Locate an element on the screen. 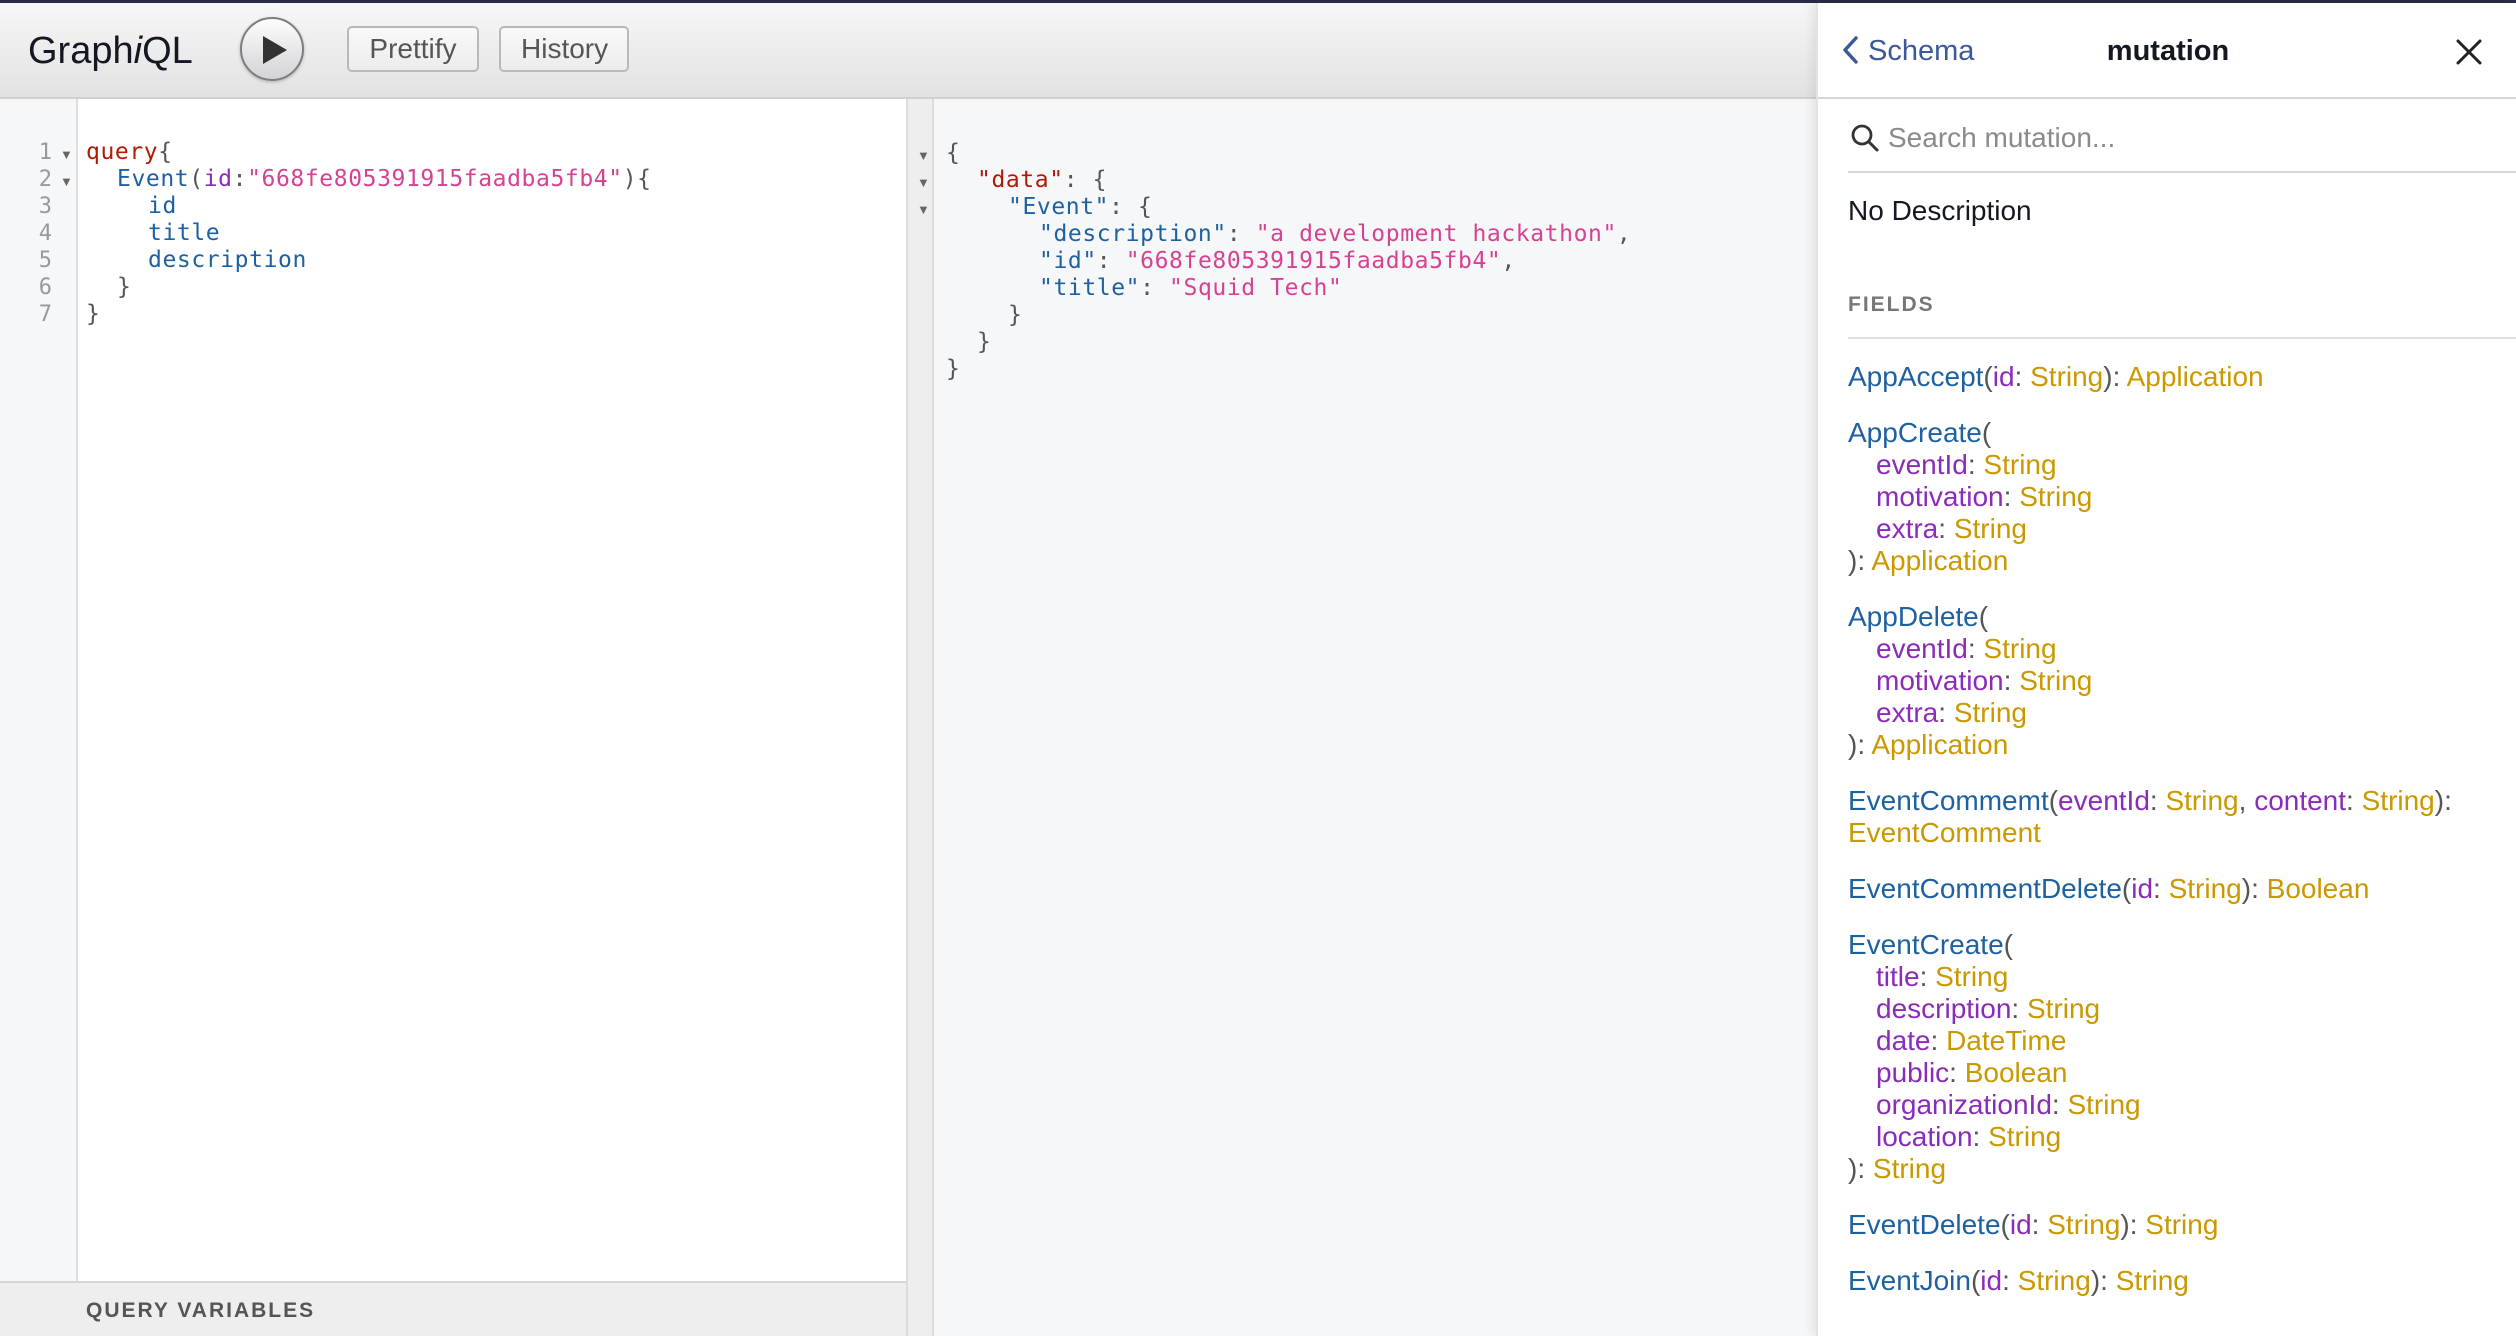 The image size is (2516, 1336). field-argument: title: String is located at coordinates (1942, 976).